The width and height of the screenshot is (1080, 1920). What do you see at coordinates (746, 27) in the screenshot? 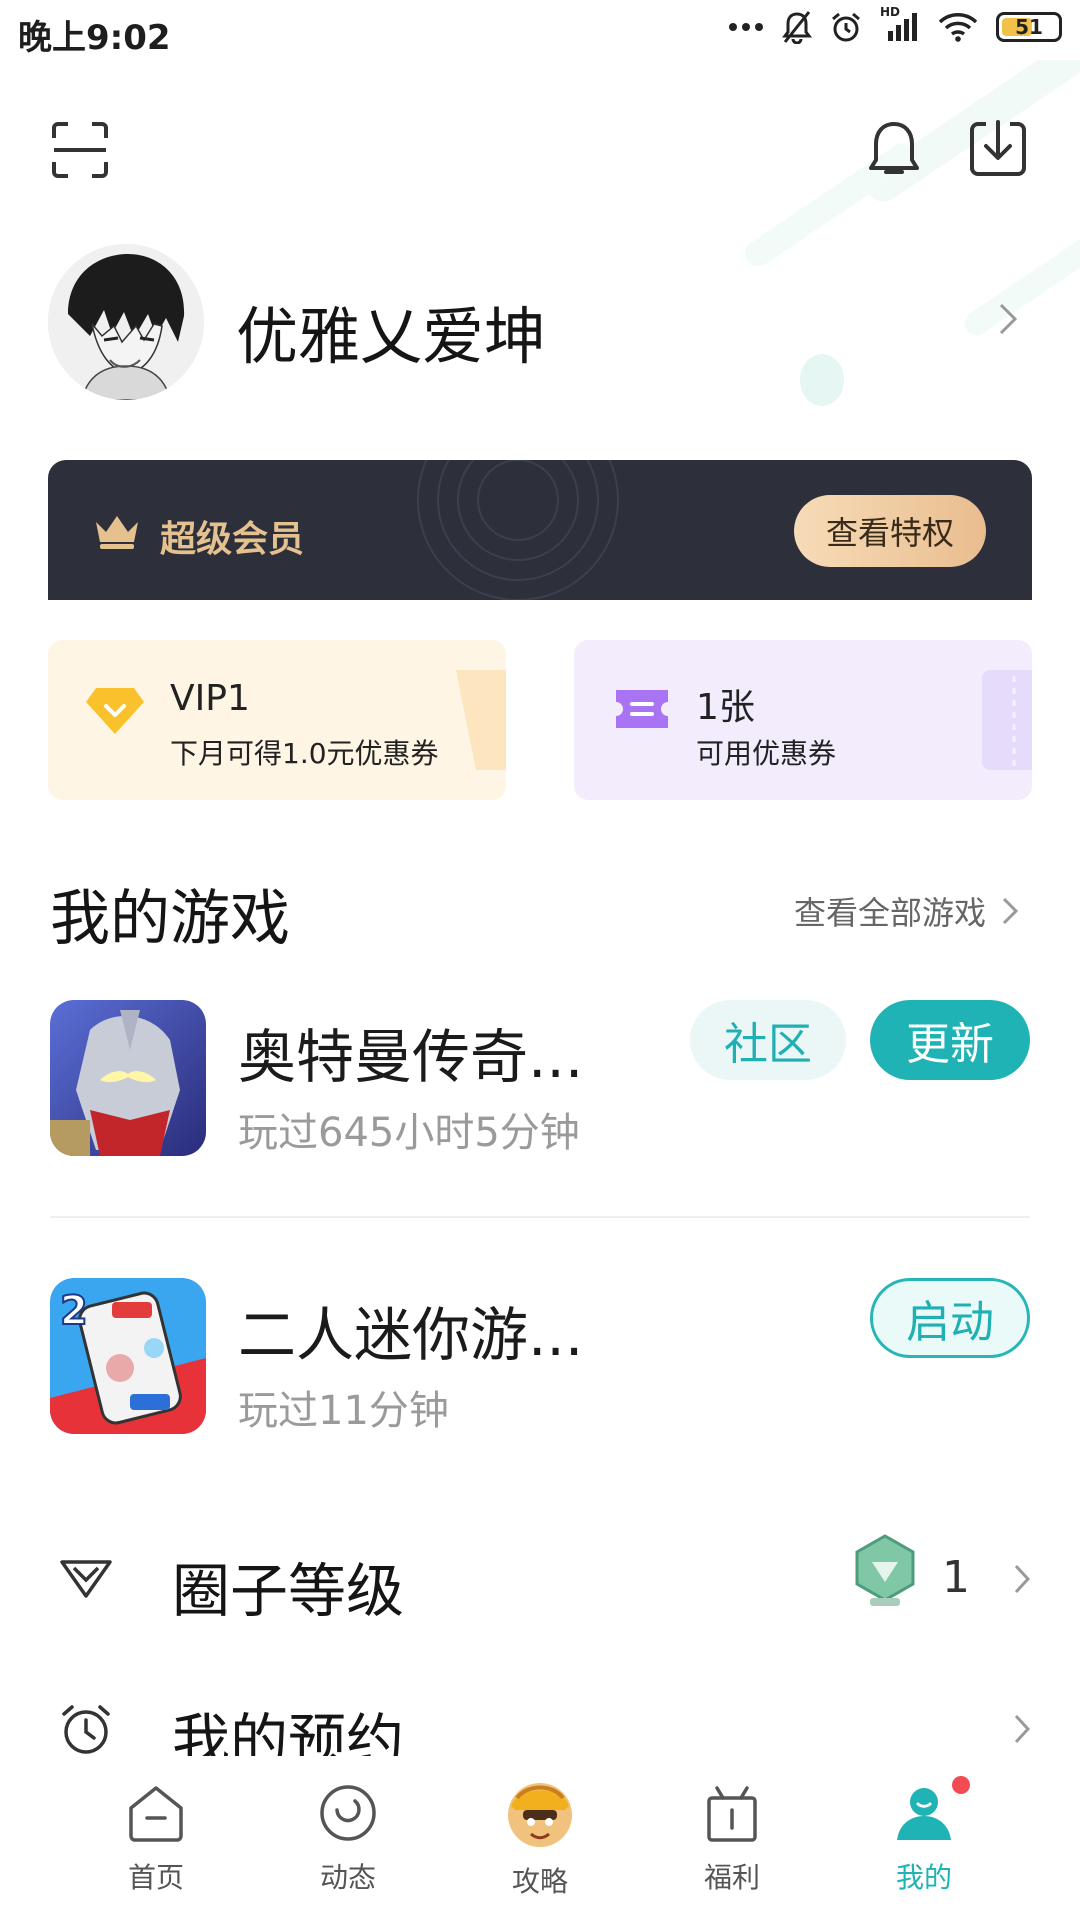
I see `more-dots-icon` at bounding box center [746, 27].